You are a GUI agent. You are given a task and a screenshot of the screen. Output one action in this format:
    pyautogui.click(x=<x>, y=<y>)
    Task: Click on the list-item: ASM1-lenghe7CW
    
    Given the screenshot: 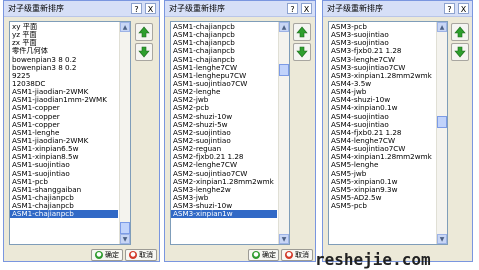 What is the action you would take?
    pyautogui.click(x=224, y=68)
    